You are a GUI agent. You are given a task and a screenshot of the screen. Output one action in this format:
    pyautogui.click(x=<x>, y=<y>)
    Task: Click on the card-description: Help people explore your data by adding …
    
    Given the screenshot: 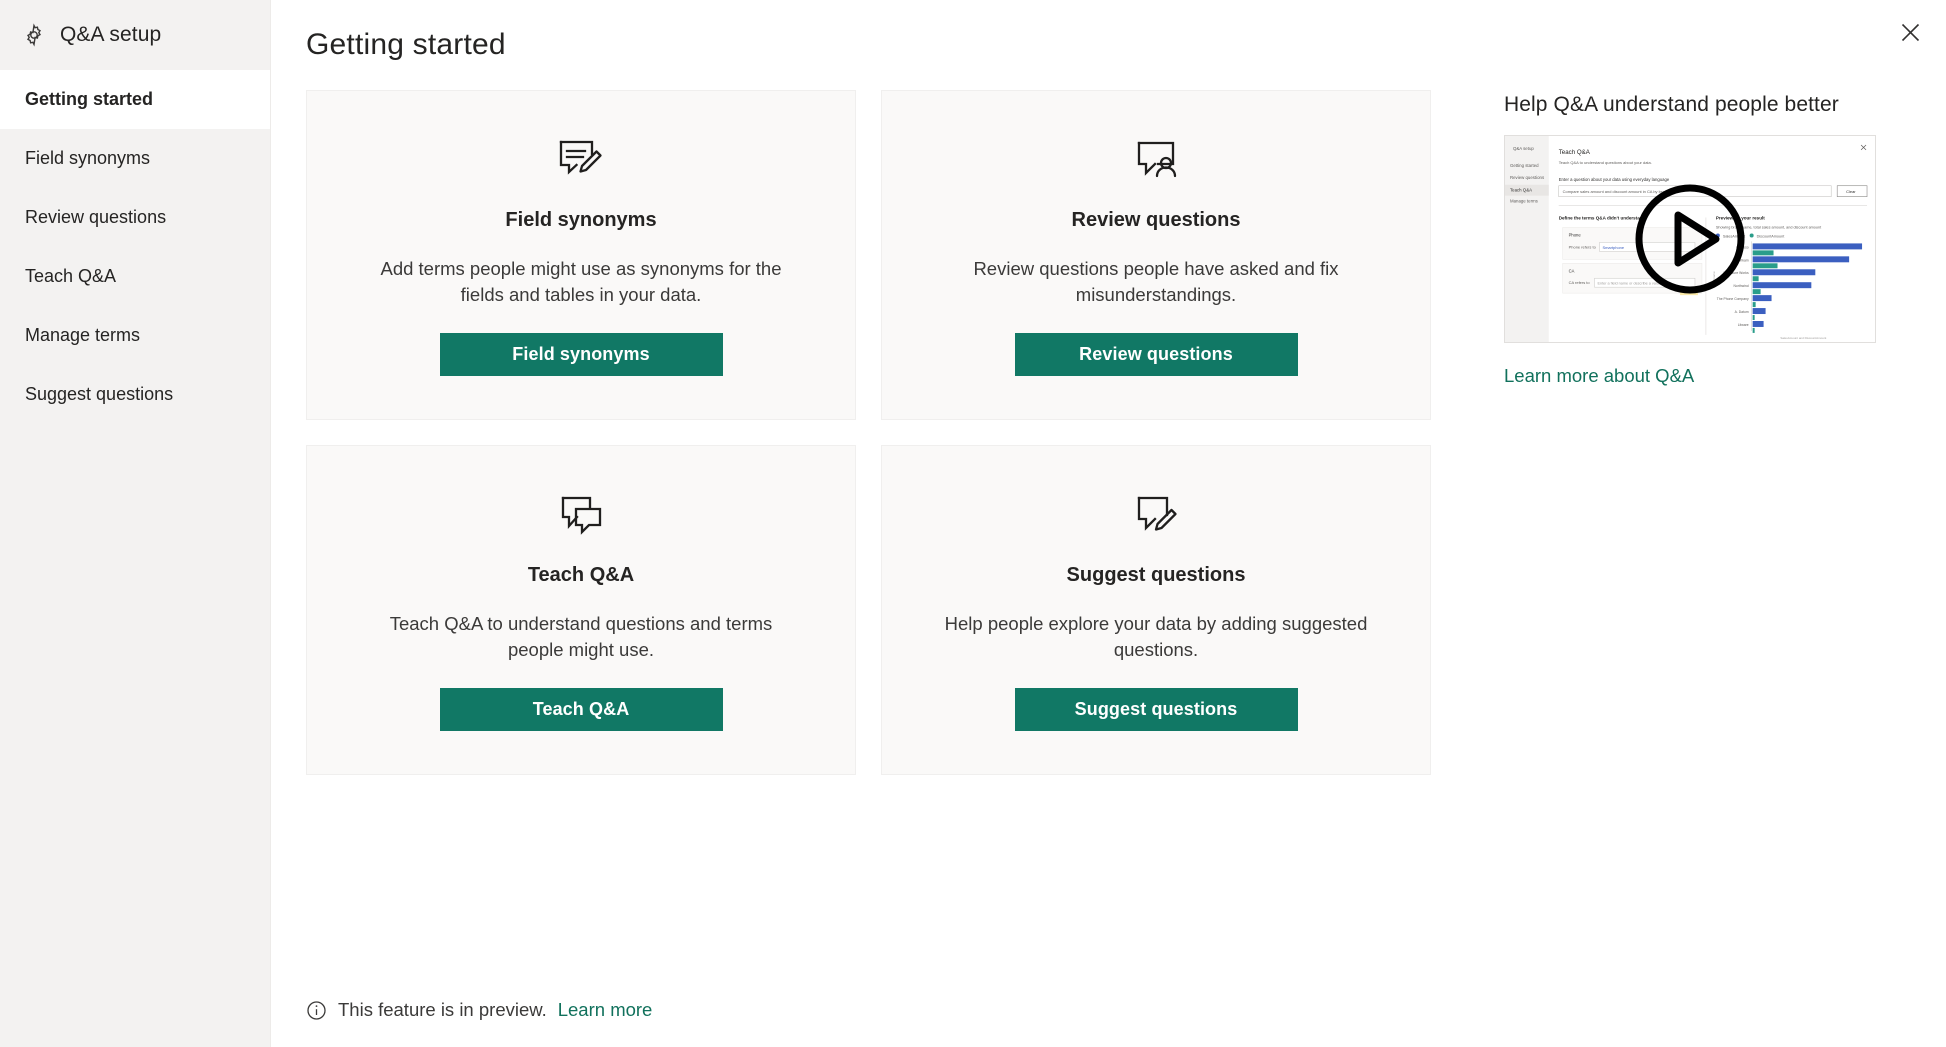 What is the action you would take?
    pyautogui.click(x=1156, y=637)
    